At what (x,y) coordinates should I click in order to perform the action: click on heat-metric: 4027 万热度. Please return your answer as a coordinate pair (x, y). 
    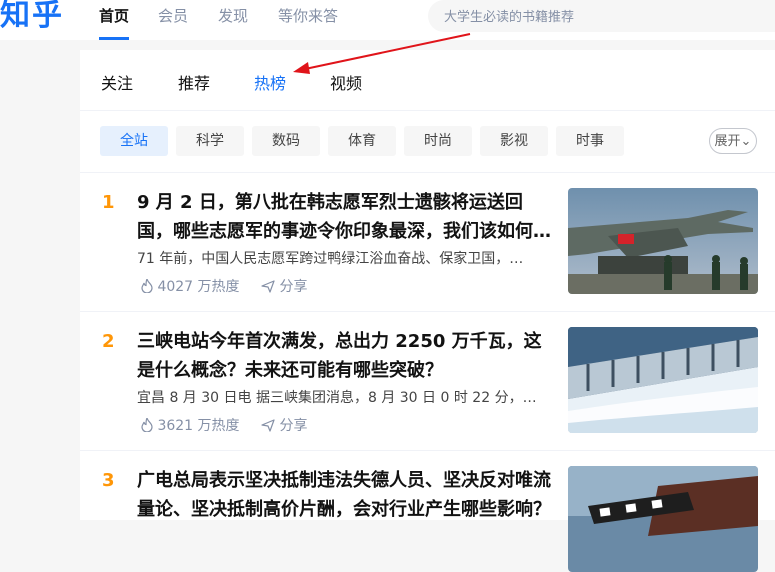
    Looking at the image, I should click on (190, 286).